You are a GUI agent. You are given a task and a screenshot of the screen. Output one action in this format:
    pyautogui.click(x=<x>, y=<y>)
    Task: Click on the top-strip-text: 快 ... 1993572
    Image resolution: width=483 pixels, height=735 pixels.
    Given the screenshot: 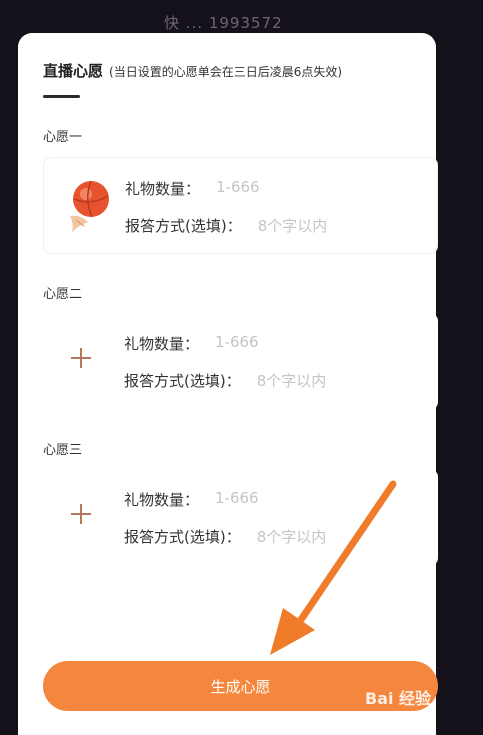 What is the action you would take?
    pyautogui.click(x=223, y=23)
    